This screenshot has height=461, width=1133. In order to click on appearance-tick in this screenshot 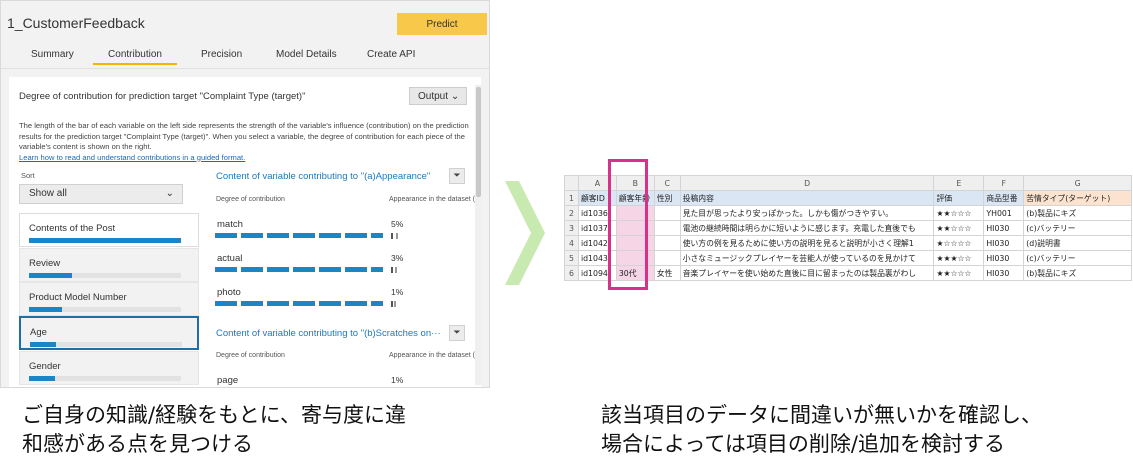, I will do `click(394, 304)`.